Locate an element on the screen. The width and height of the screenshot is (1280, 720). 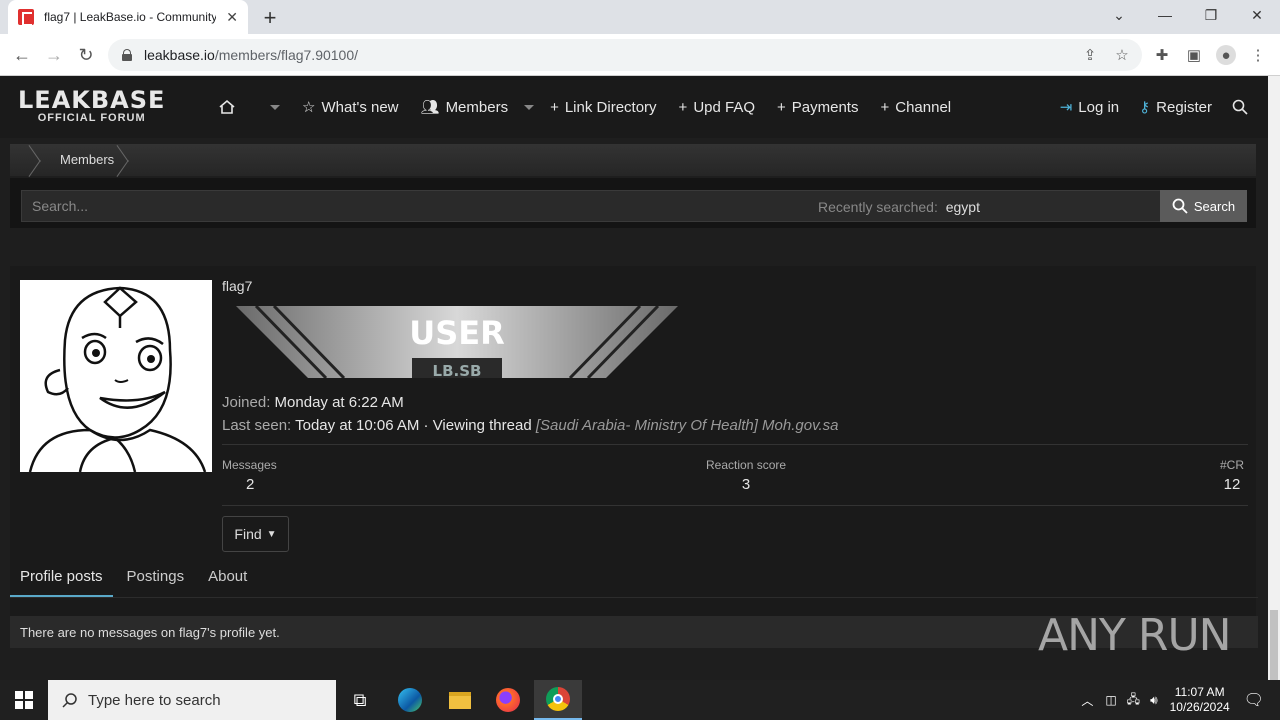
nav-members-label: Members is located at coordinates (477, 107).